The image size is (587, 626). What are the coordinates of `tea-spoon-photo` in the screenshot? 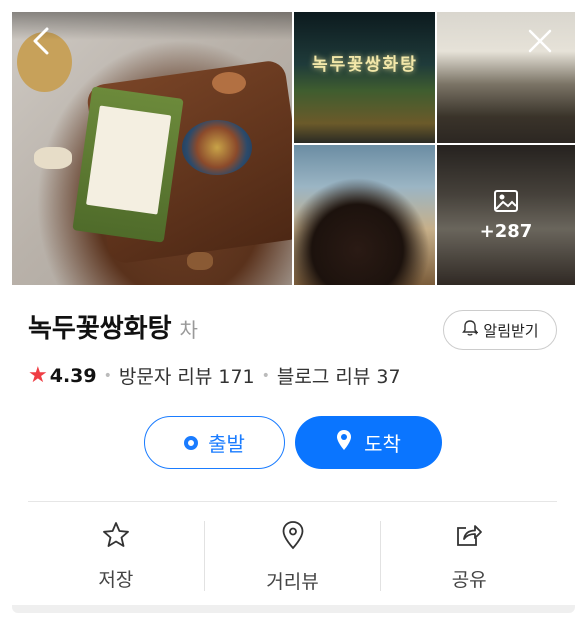 It's located at (364, 215).